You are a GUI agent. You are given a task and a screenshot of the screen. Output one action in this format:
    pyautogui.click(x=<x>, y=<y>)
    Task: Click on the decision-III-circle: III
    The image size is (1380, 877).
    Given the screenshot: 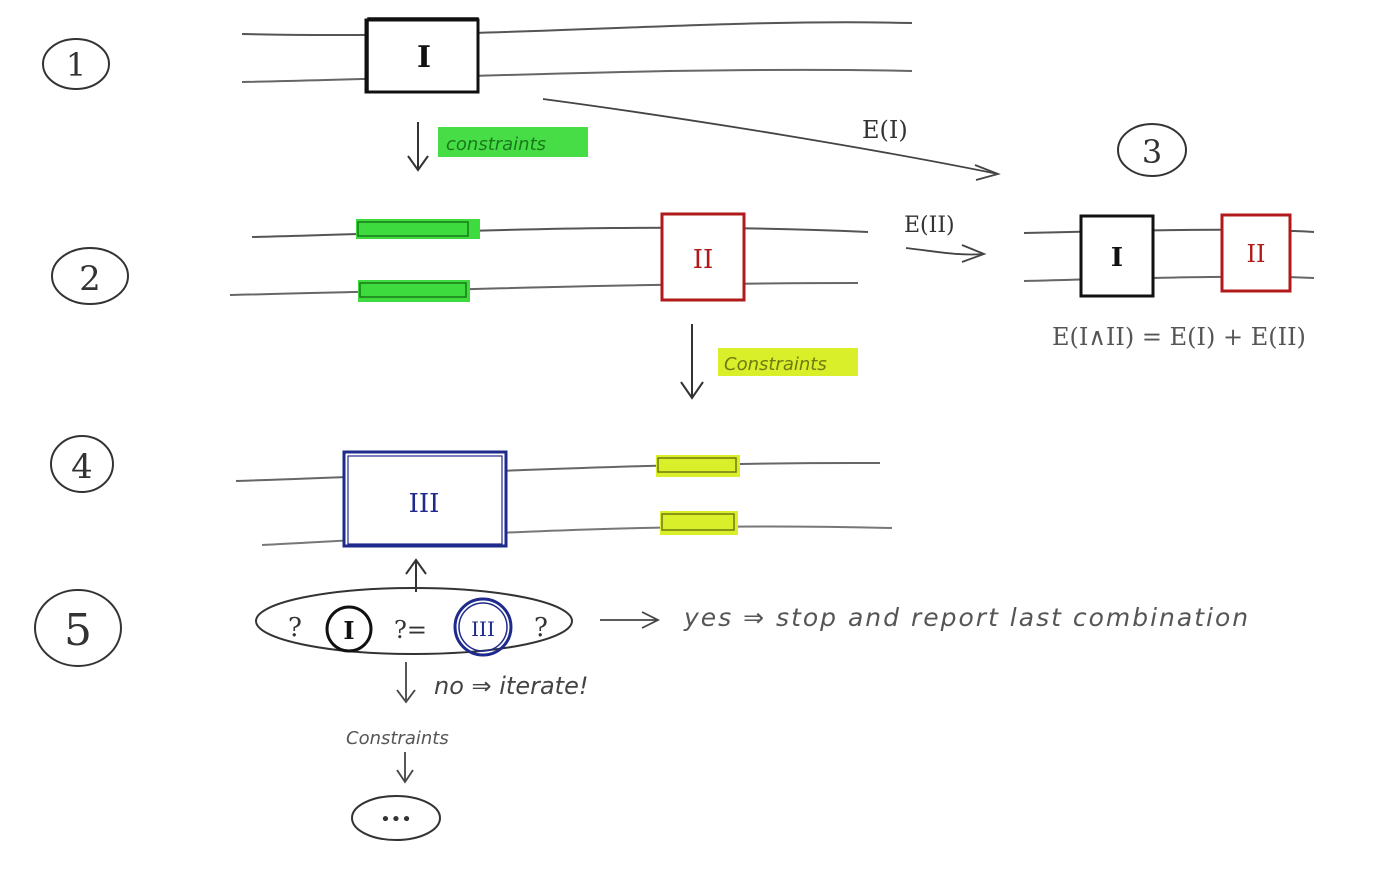 What is the action you would take?
    pyautogui.click(x=483, y=627)
    